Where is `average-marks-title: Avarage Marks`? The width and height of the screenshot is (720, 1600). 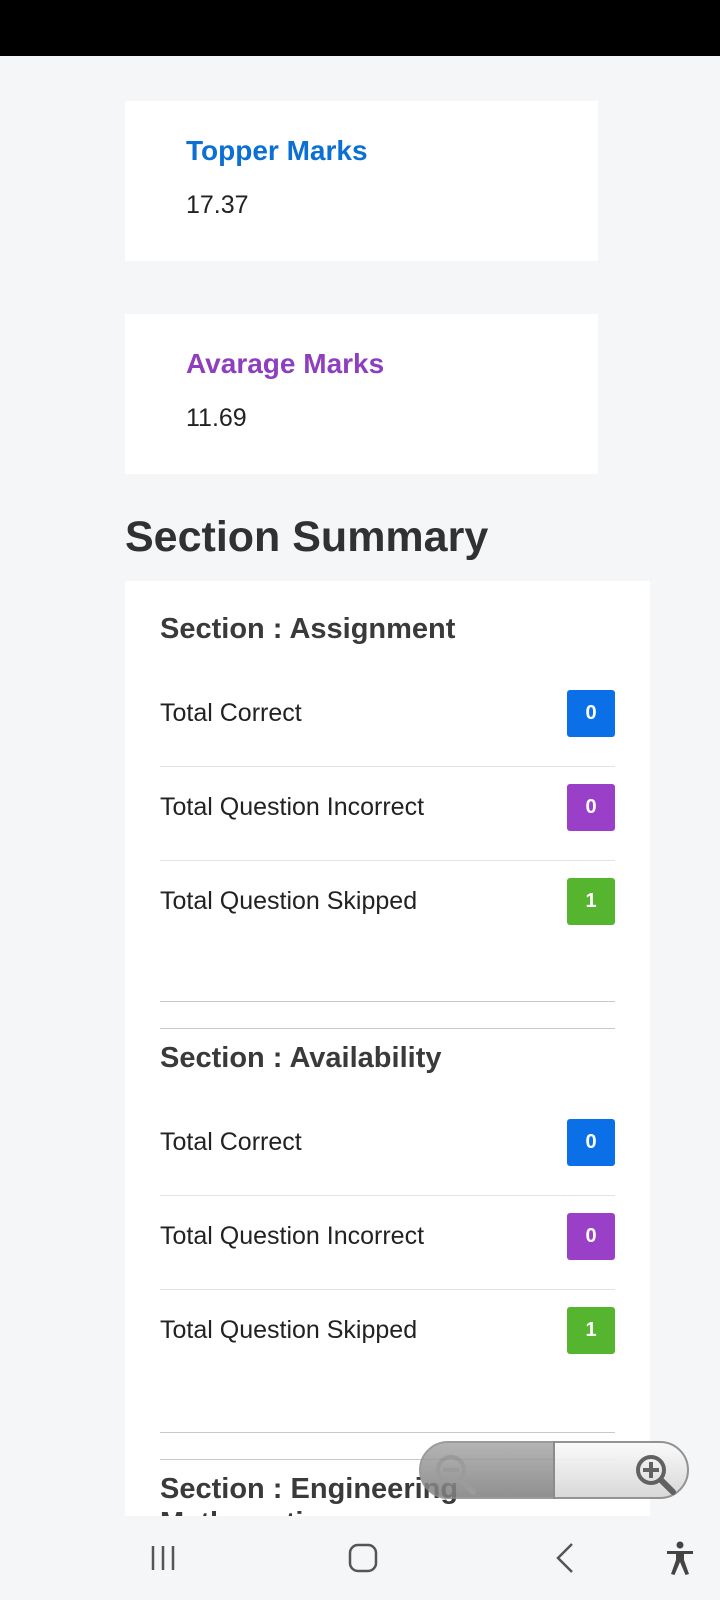
average-marks-title: Avarage Marks is located at coordinates (285, 363).